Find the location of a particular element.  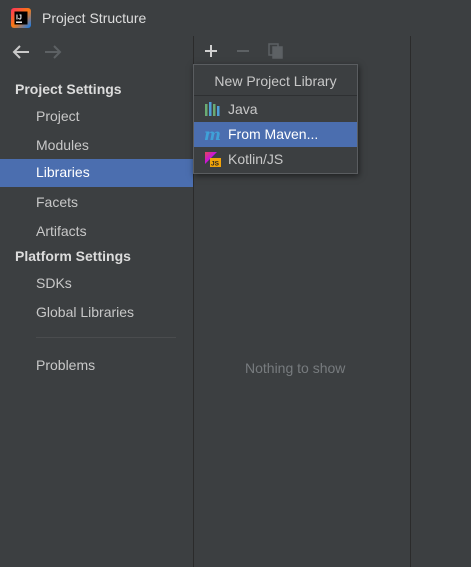

add-icon is located at coordinates (211, 51).